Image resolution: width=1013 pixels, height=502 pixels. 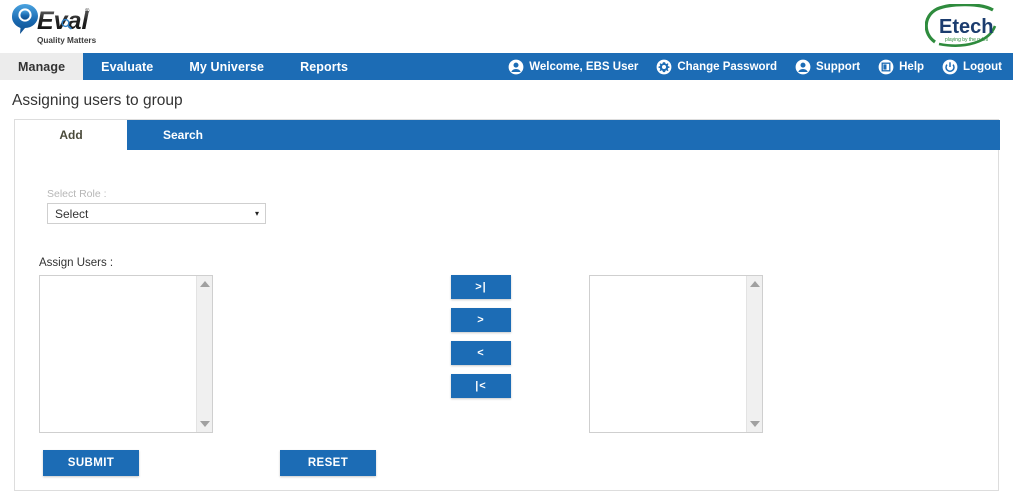 I want to click on transfer-button-group: >| > < |<, so click(x=481, y=341).